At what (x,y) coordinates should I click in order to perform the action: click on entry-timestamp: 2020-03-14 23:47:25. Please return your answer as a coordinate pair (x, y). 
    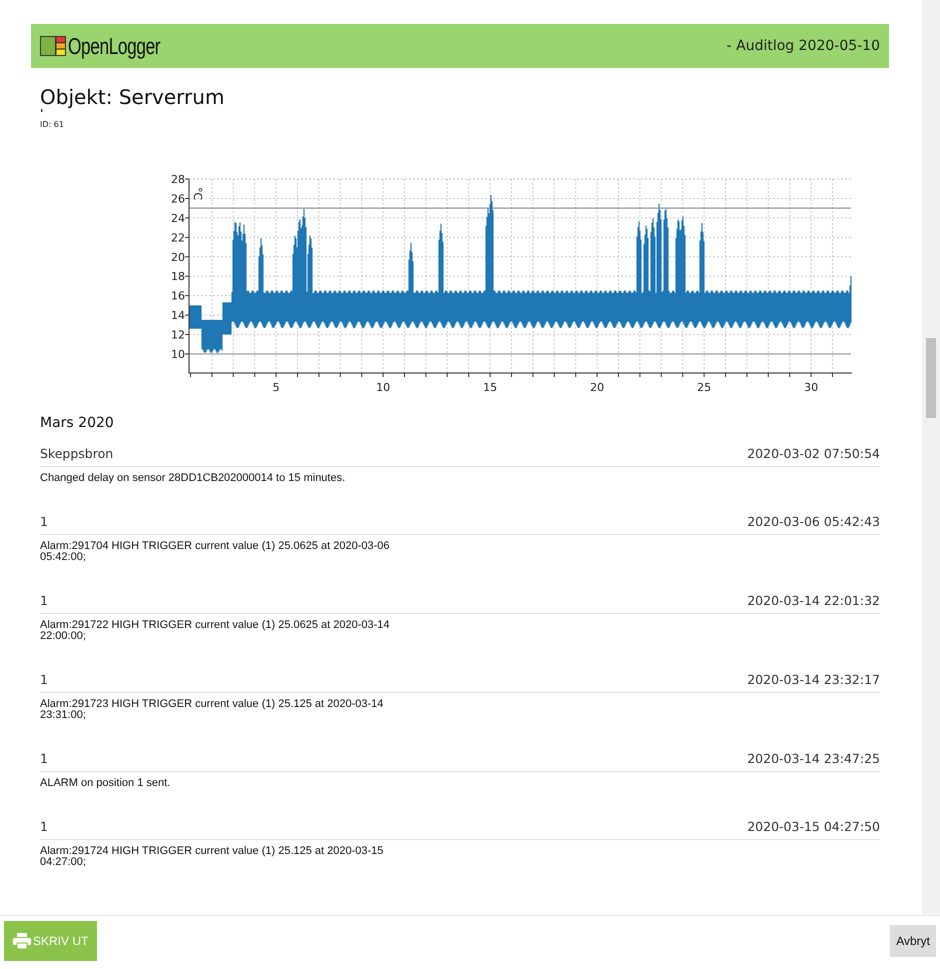
    Looking at the image, I should click on (813, 758).